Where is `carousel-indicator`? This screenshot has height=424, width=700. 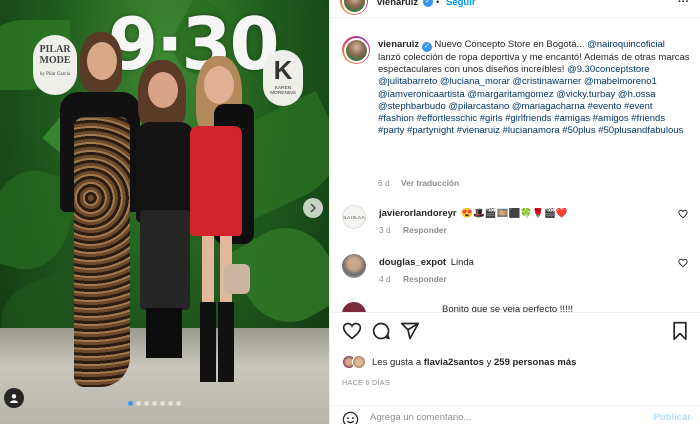
carousel-indicator is located at coordinates (154, 403).